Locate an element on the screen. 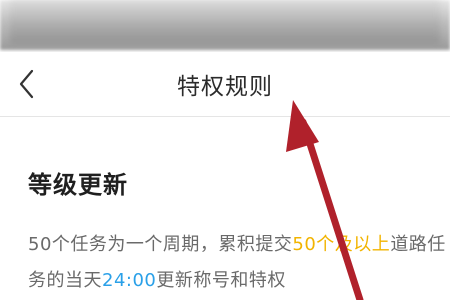 Image resolution: width=450 pixels, height=300 pixels. rule-highlight-time: 24:00 is located at coordinates (129, 280).